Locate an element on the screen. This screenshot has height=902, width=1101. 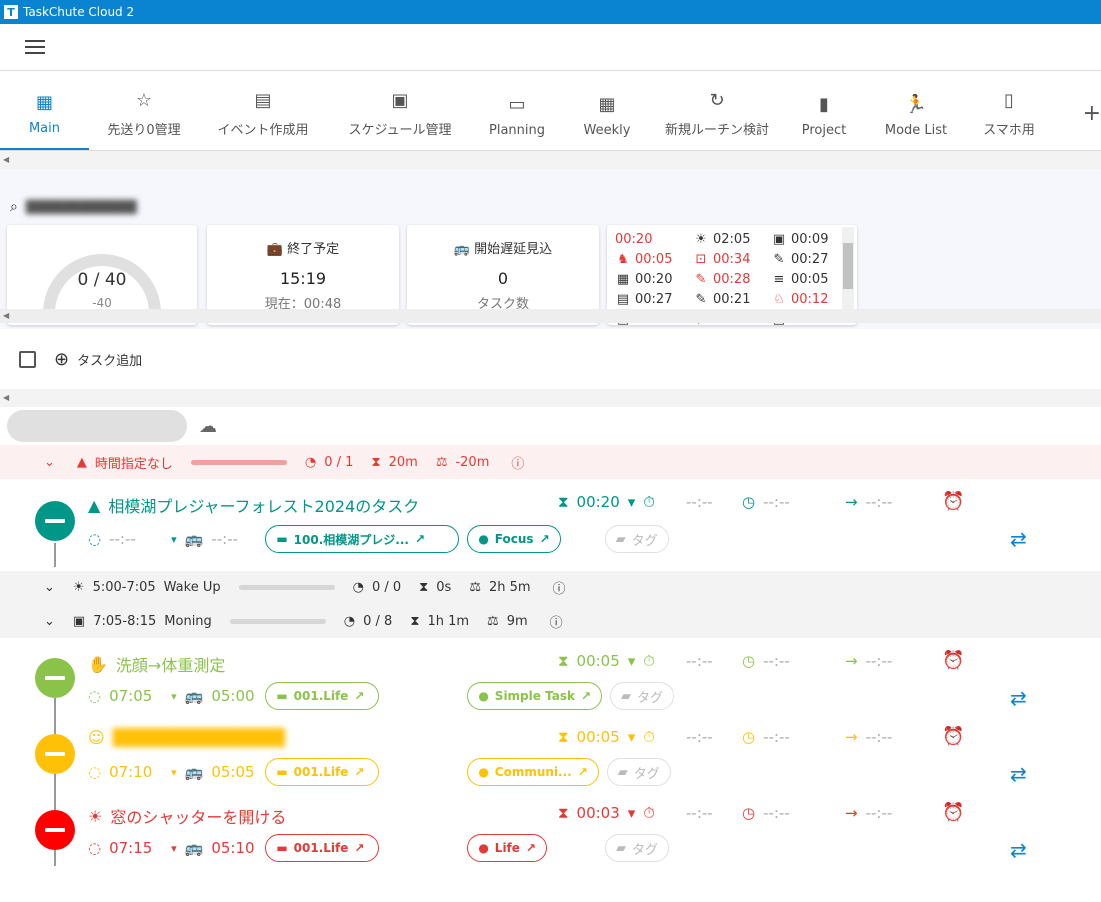
date-selector is located at coordinates (97, 426).